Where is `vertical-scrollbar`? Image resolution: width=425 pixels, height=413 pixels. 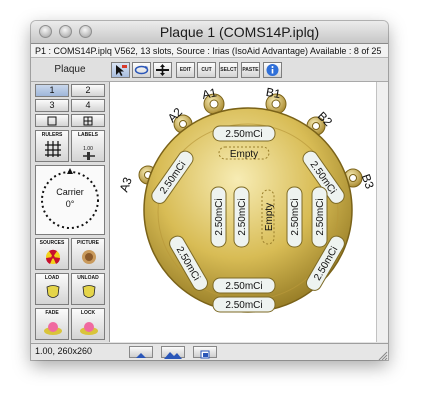
vertical-scrollbar is located at coordinates (382, 212).